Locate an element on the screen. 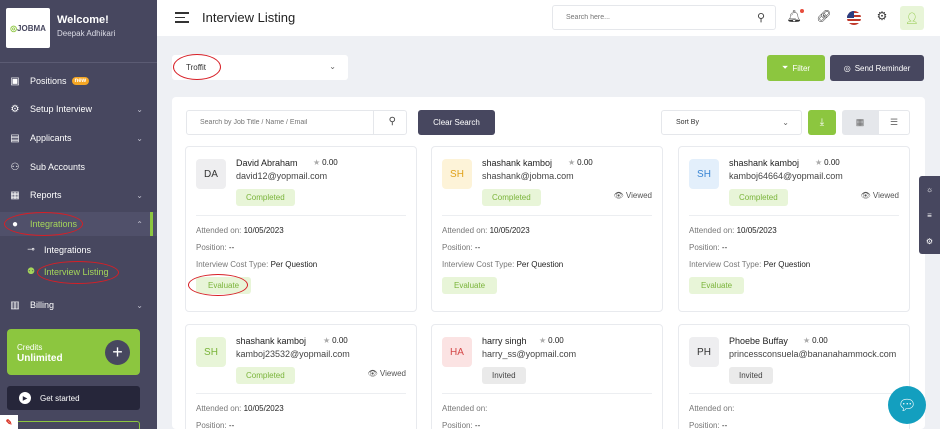 Image resolution: width=940 pixels, height=429 pixels. play-icon: ▶ is located at coordinates (25, 398).